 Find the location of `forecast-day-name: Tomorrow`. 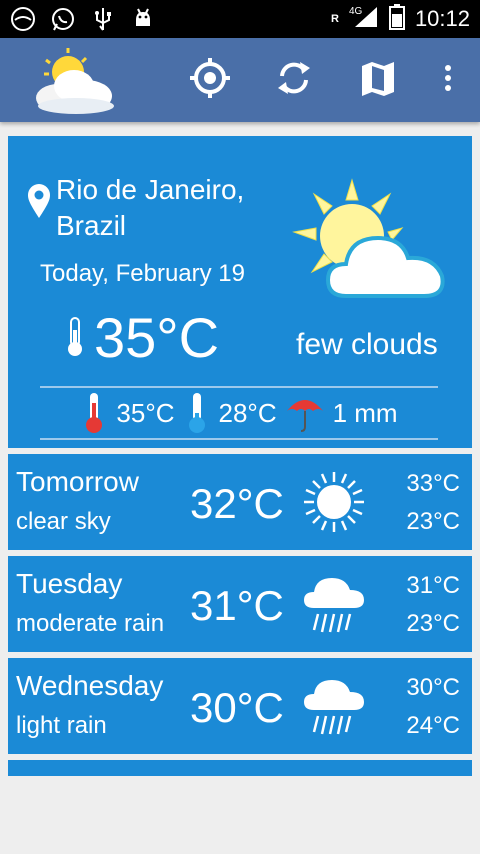

forecast-day-name: Tomorrow is located at coordinates (77, 481).